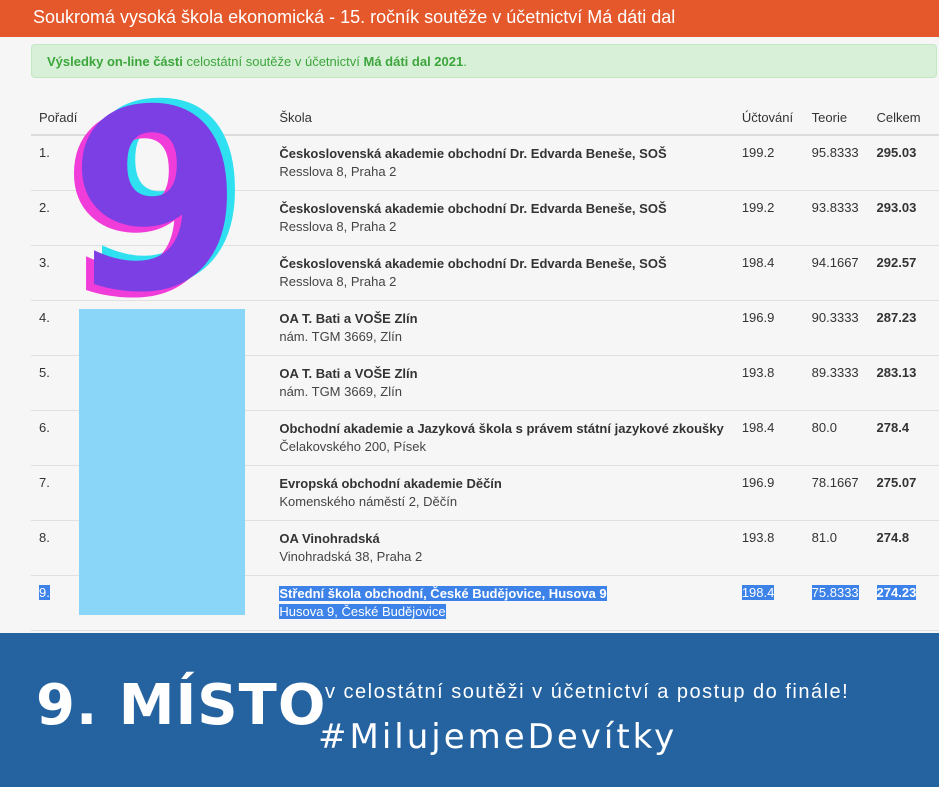 This screenshot has width=939, height=787. What do you see at coordinates (44, 592) in the screenshot?
I see `rank-value: 9.` at bounding box center [44, 592].